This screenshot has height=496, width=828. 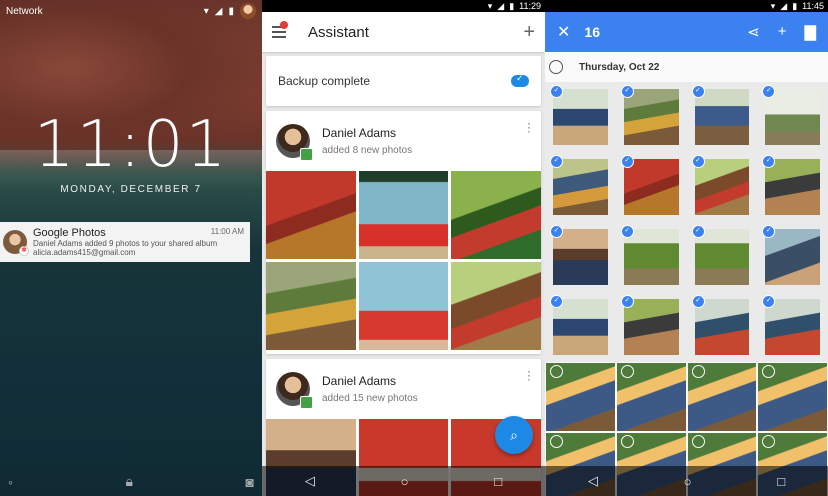 I want to click on nav-bar: ◁ ○ □, so click(x=686, y=481).